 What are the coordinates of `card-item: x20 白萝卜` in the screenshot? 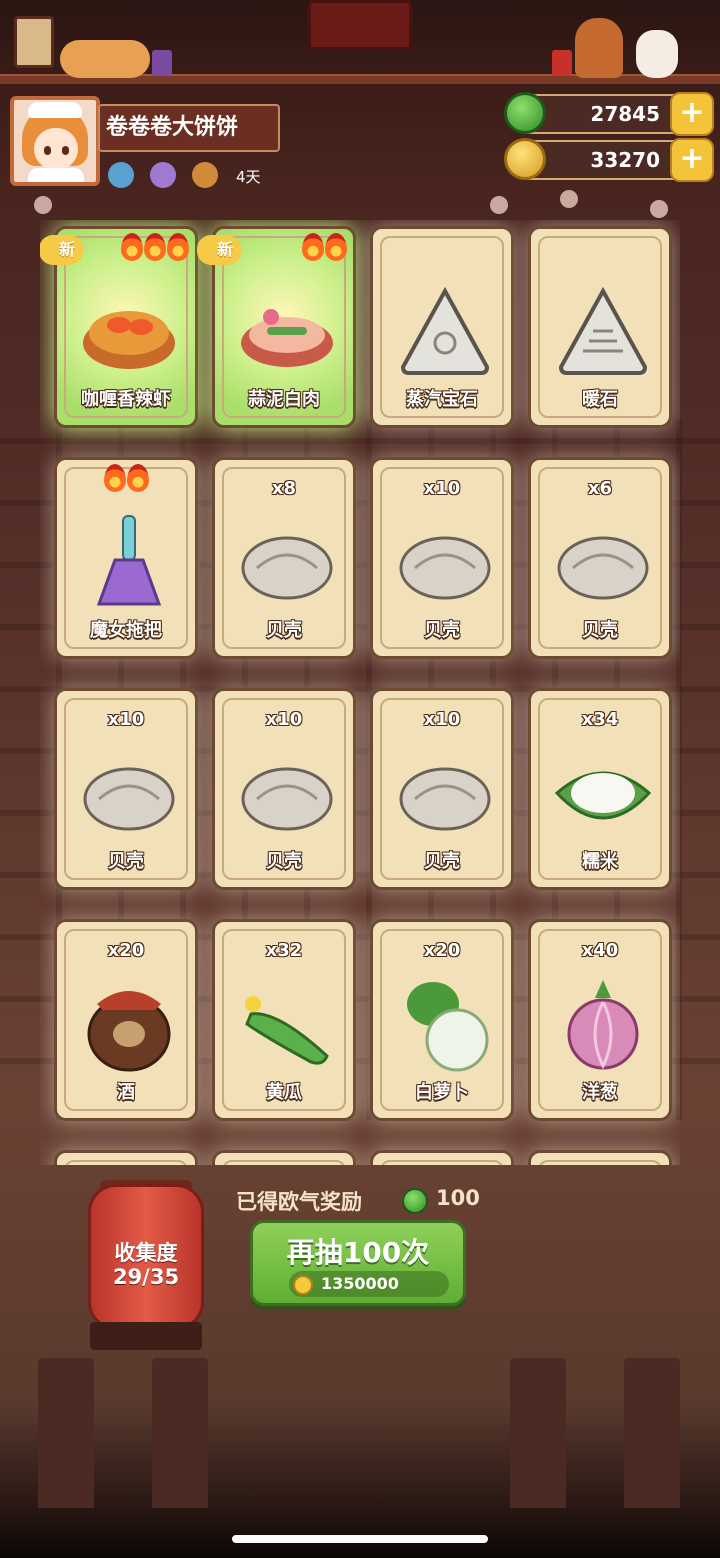 It's located at (442, 1020).